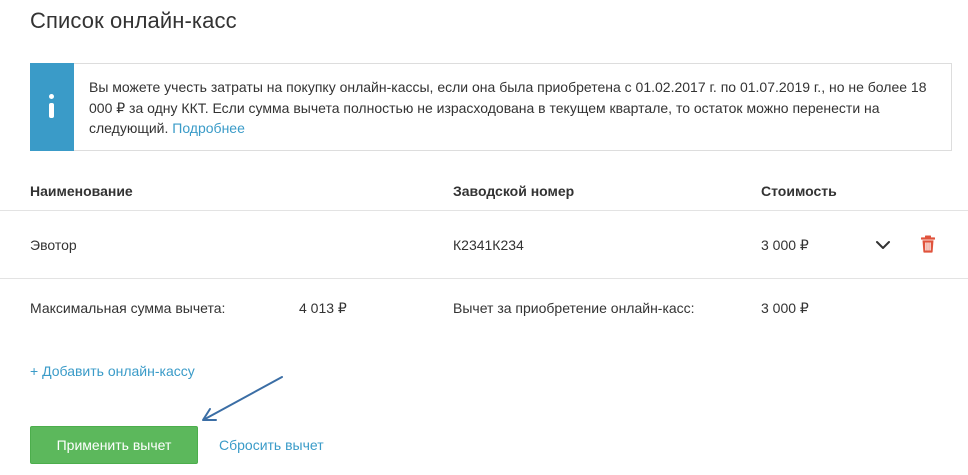  Describe the element at coordinates (114, 445) in the screenshot. I see `apply-deduction-button: Применить вычет` at that location.